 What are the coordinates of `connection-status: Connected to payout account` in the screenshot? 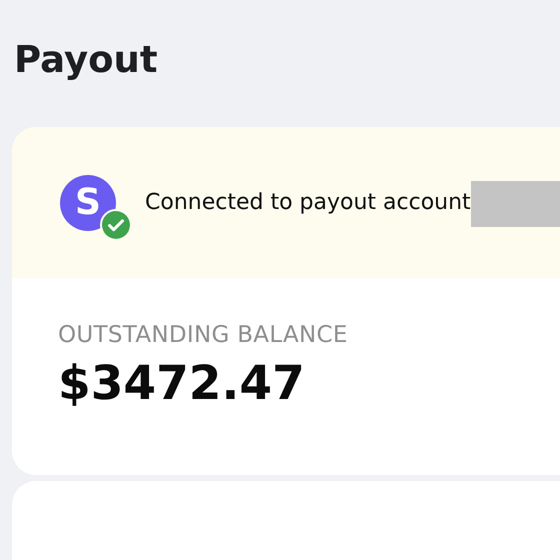 It's located at (308, 202).